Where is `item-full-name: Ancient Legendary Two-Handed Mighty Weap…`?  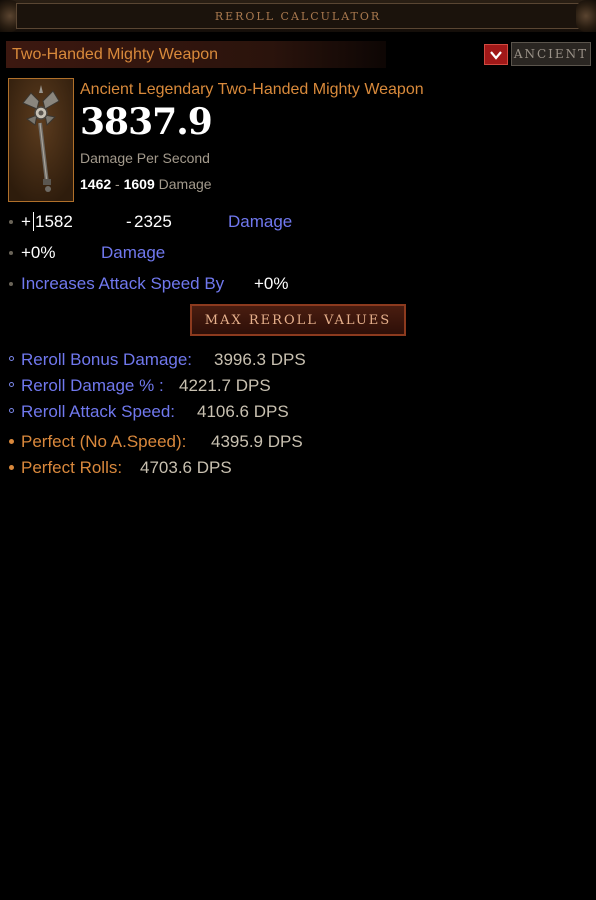
item-full-name: Ancient Legendary Two-Handed Mighty Weap… is located at coordinates (252, 89).